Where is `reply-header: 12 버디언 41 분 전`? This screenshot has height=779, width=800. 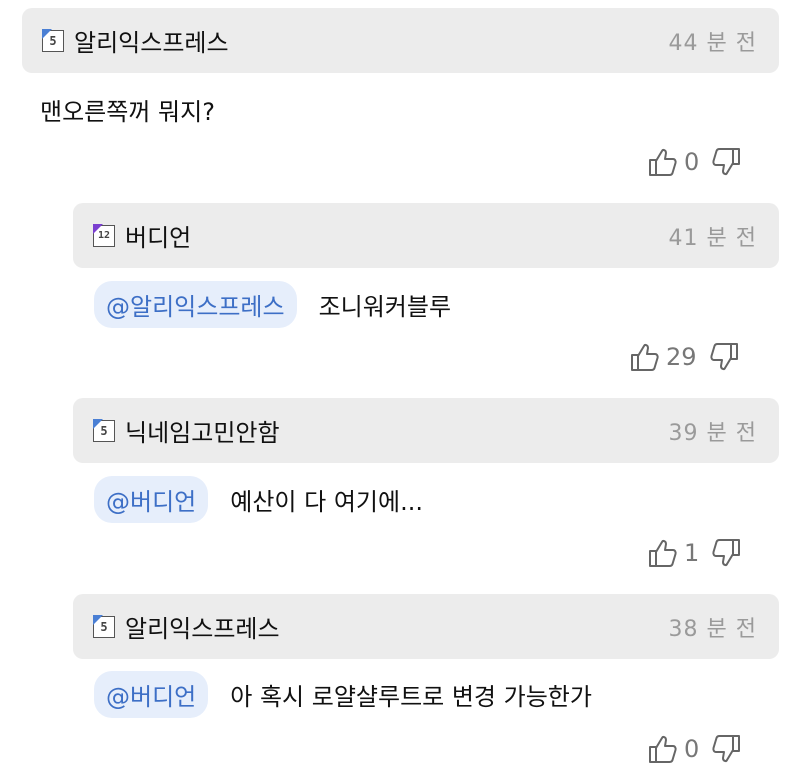 reply-header: 12 버디언 41 분 전 is located at coordinates (426, 235).